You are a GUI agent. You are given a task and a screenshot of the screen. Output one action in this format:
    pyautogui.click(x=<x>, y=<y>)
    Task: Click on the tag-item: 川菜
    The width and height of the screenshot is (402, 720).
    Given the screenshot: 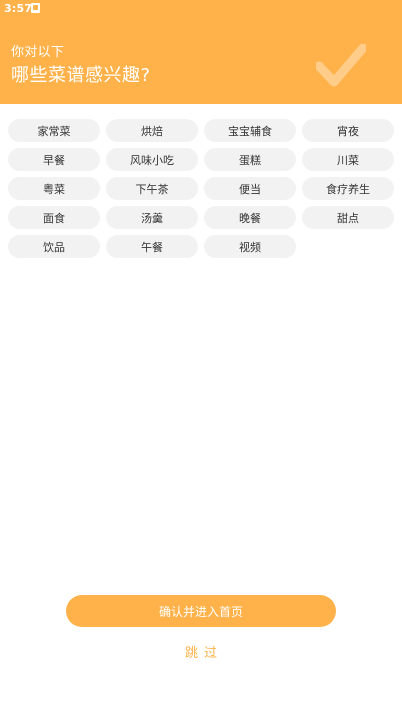 What is the action you would take?
    pyautogui.click(x=348, y=159)
    